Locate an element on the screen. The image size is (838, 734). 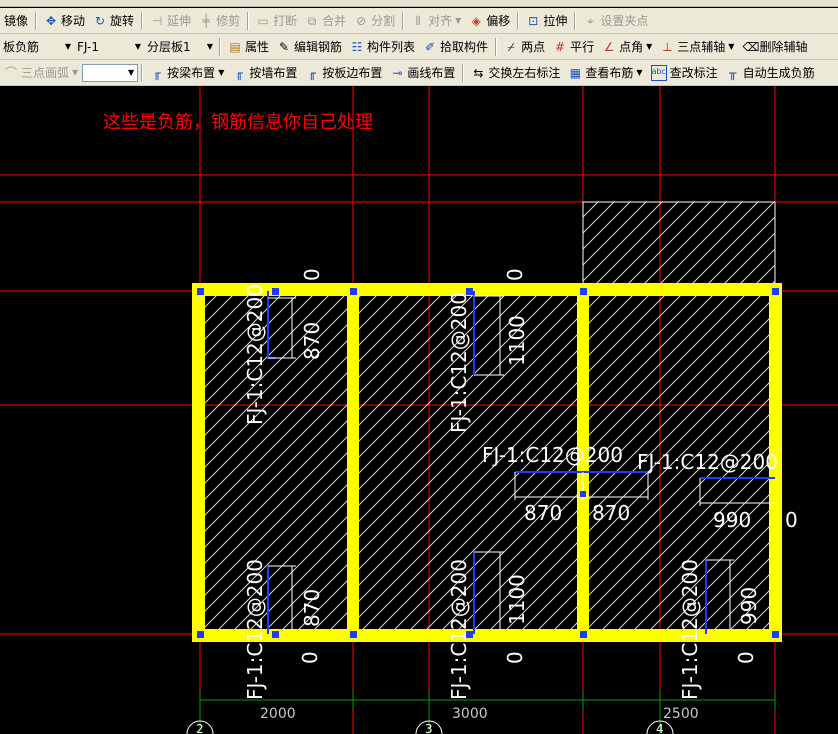
three-point-arc-button: ⌒ 三点画弧 ▼ is located at coordinates (41, 73).